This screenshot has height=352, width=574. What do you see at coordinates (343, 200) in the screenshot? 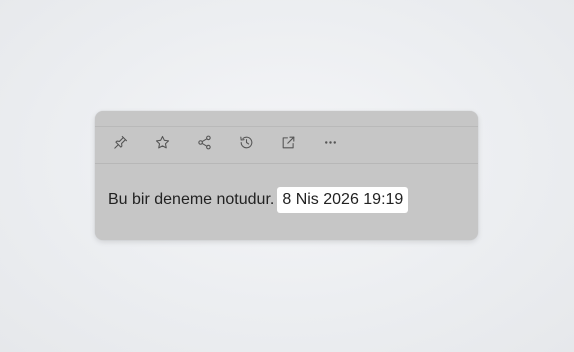
I see `note-timestamp: 8 Nis 2026 19:19` at bounding box center [343, 200].